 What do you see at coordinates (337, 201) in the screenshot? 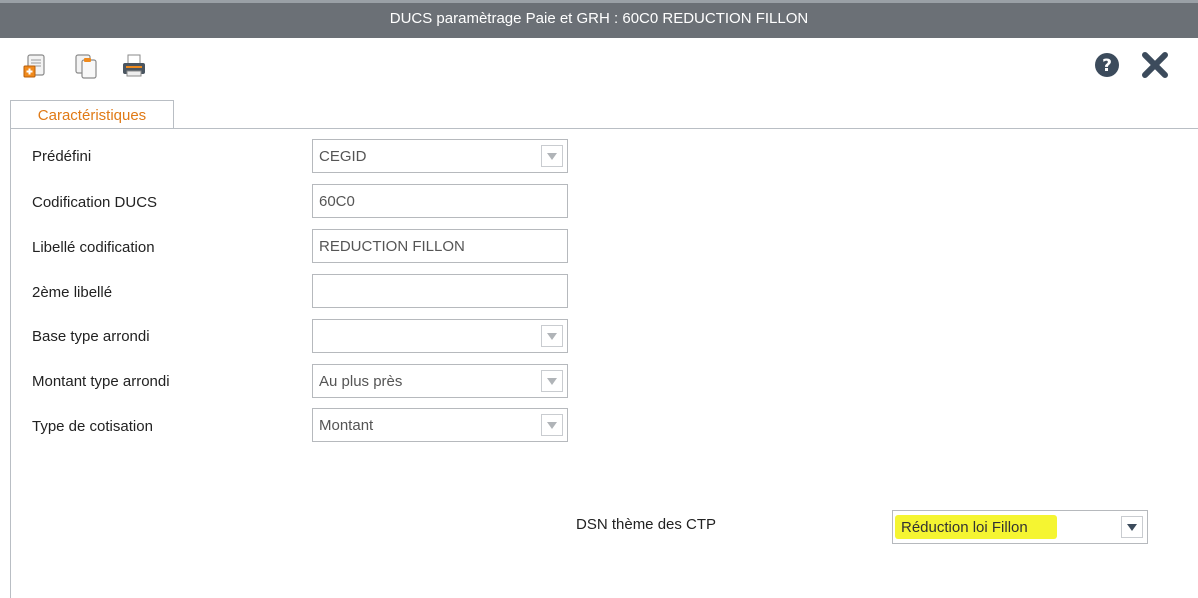
I see `codification-value: 60C0` at bounding box center [337, 201].